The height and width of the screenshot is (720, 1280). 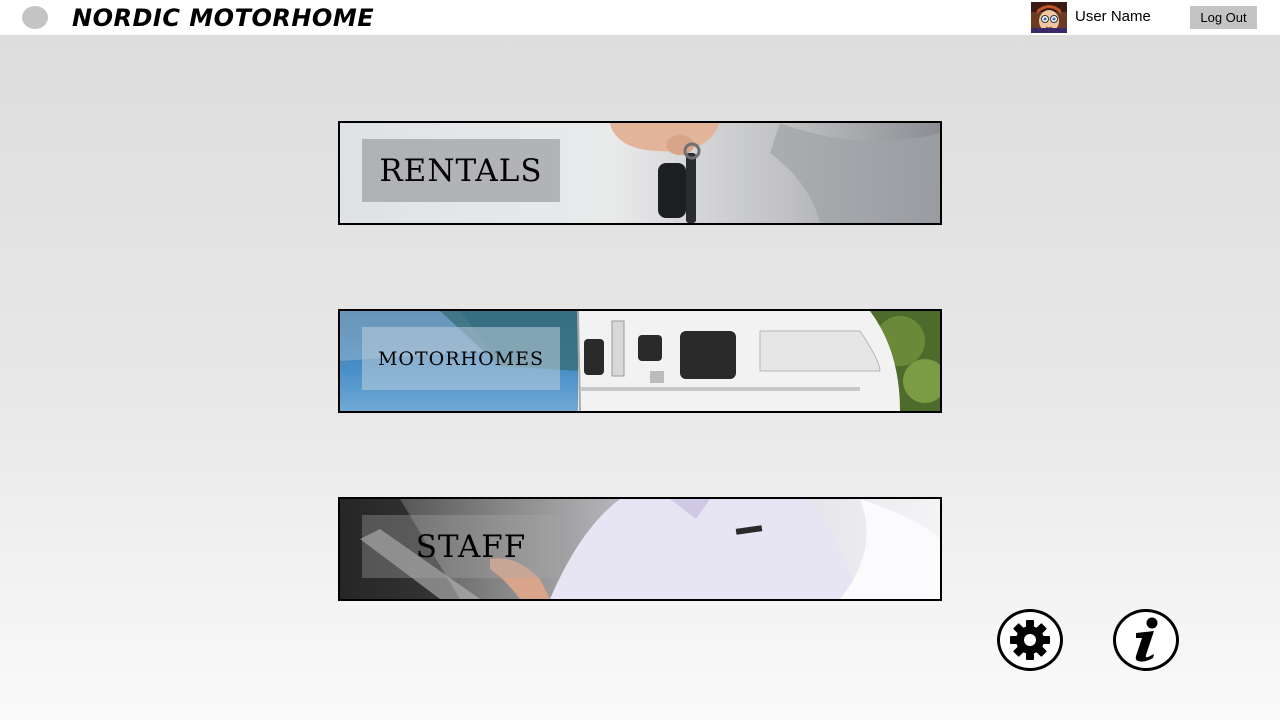 I want to click on settings-button, so click(x=1030, y=640).